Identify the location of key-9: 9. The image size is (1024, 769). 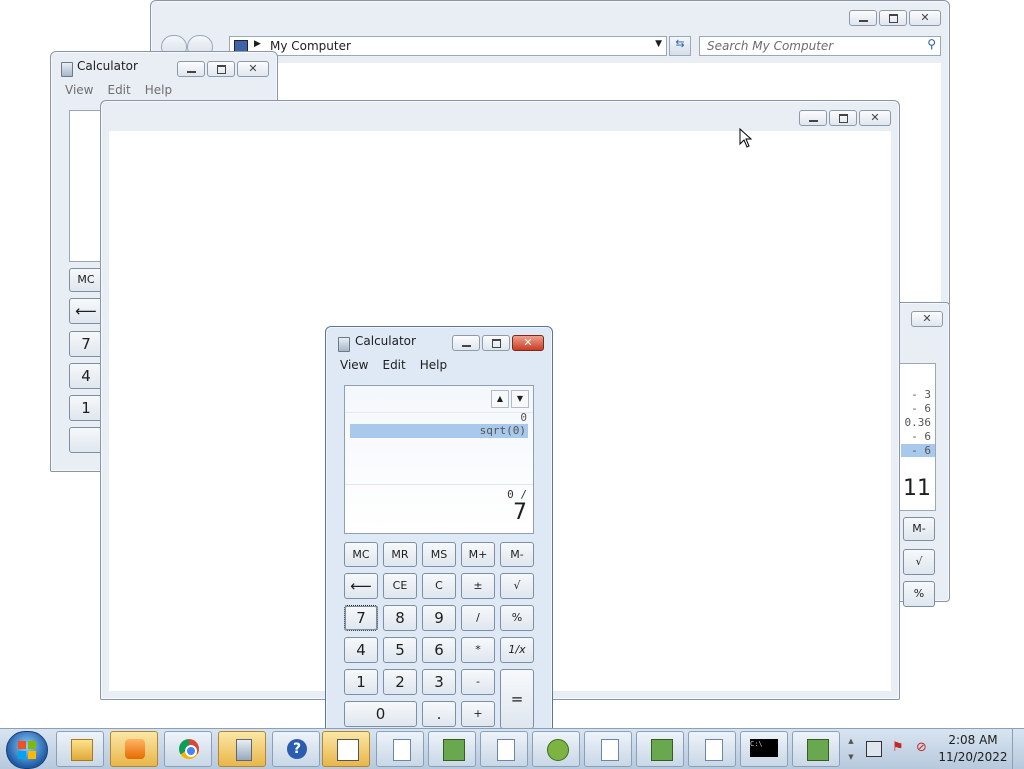
(439, 618).